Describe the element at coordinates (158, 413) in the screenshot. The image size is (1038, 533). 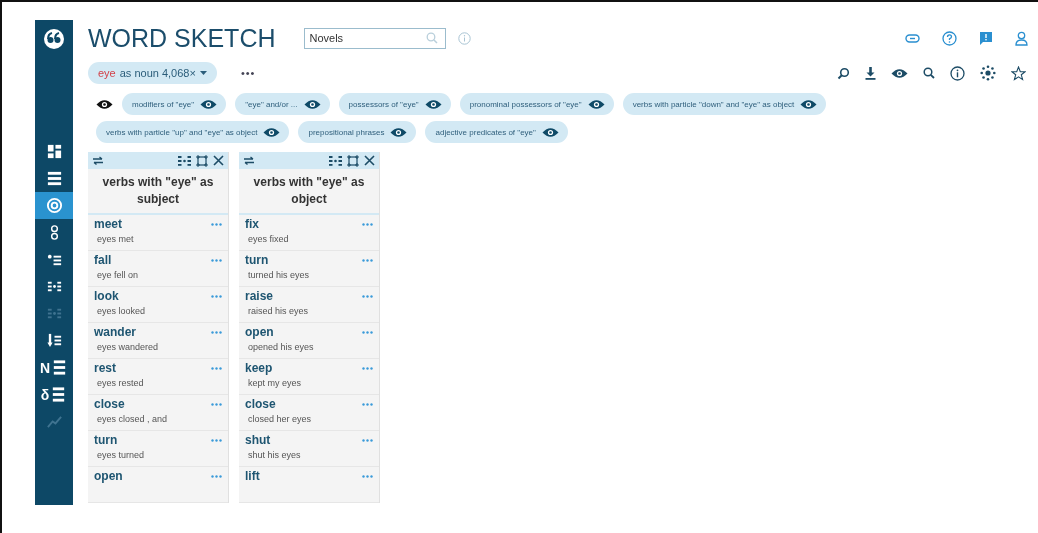
I see `collocation-row: close eyes closed , and` at that location.